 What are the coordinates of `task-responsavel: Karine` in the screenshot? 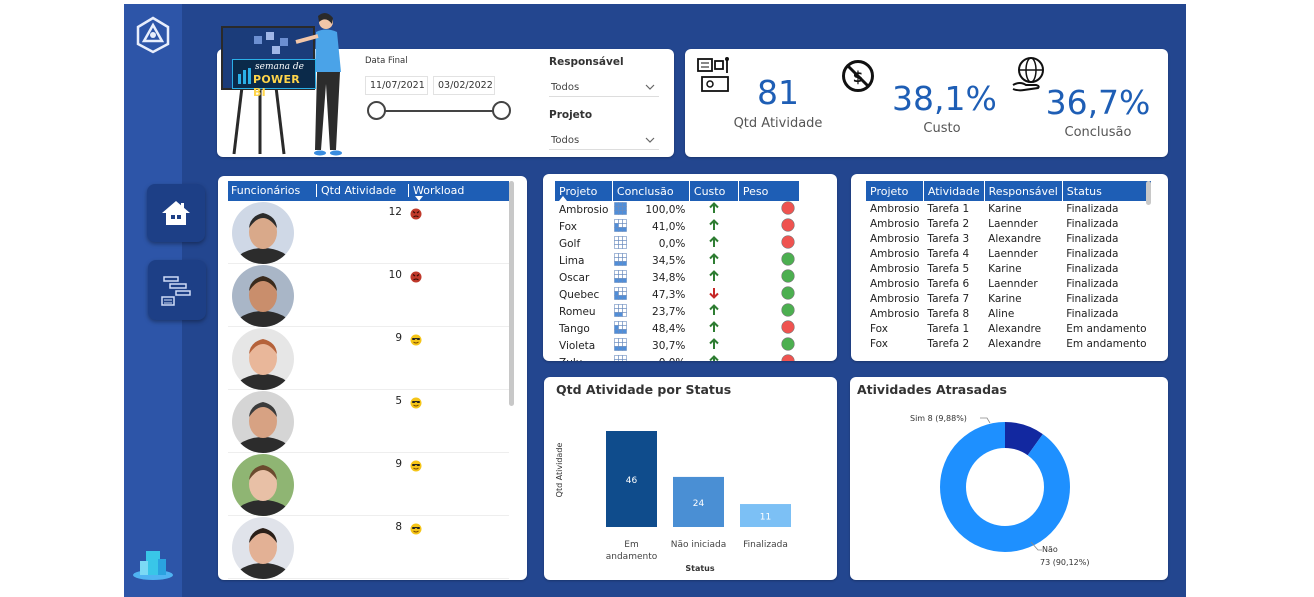 It's located at (1005, 268).